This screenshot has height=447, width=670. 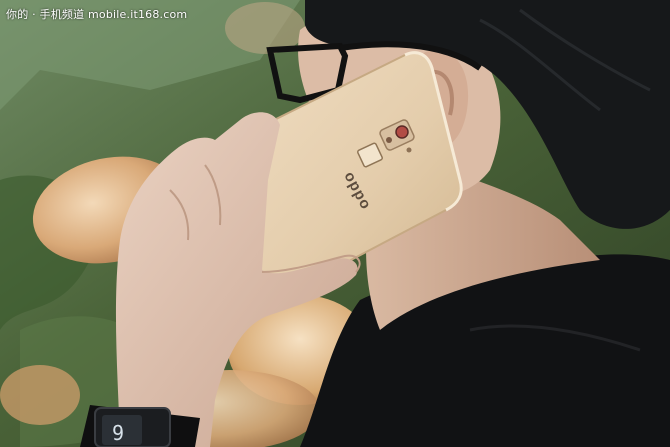 What do you see at coordinates (97, 14) in the screenshot?
I see `watermark-text: 你的 · 手机频道 mobile.it168.com` at bounding box center [97, 14].